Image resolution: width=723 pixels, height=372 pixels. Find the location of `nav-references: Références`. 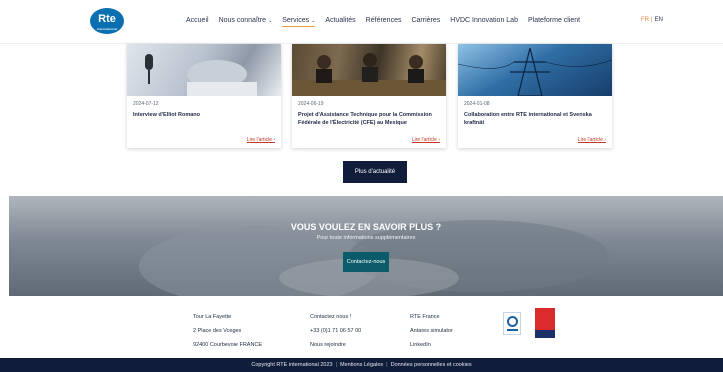

nav-references: Références is located at coordinates (384, 20).